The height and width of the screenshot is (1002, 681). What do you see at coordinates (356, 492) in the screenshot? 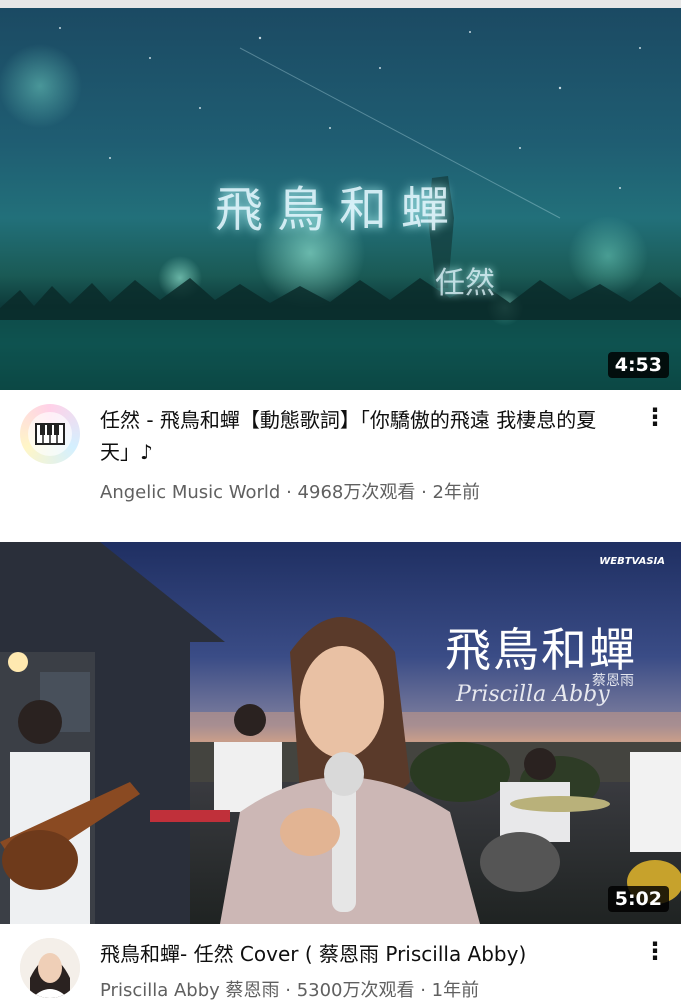
I see `view-count: 4968万次观看` at bounding box center [356, 492].